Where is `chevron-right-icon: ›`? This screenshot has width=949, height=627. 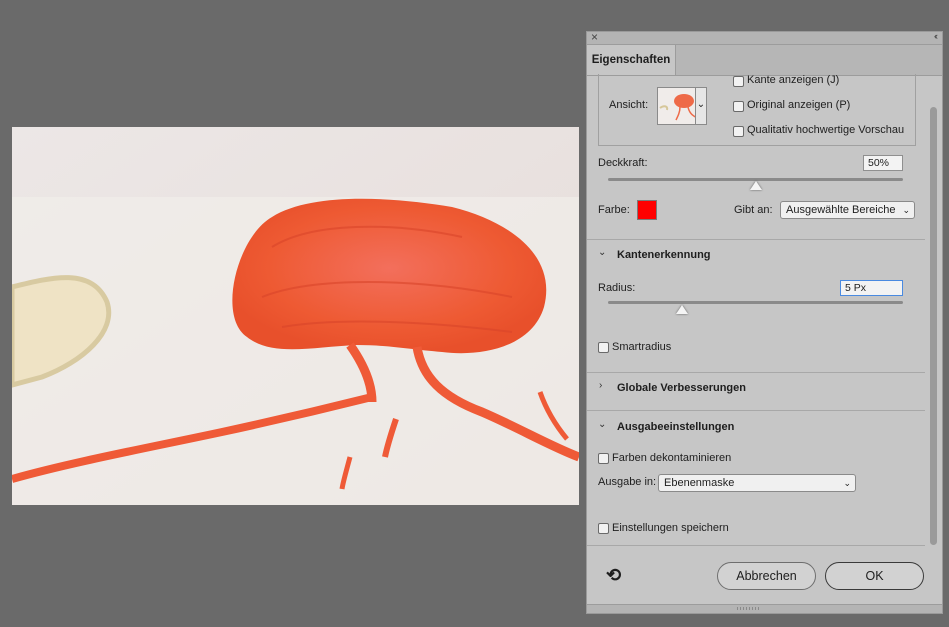
chevron-right-icon: › is located at coordinates (600, 385).